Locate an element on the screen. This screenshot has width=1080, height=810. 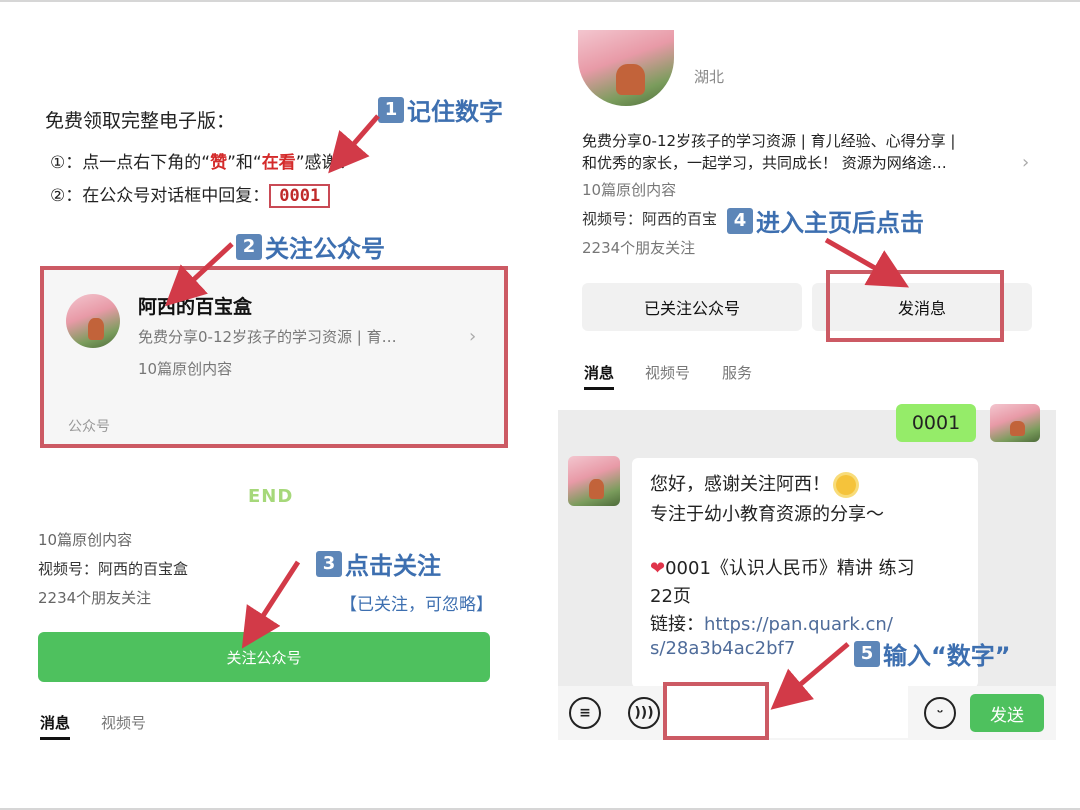
voice-icon: ))) is located at coordinates (644, 713).